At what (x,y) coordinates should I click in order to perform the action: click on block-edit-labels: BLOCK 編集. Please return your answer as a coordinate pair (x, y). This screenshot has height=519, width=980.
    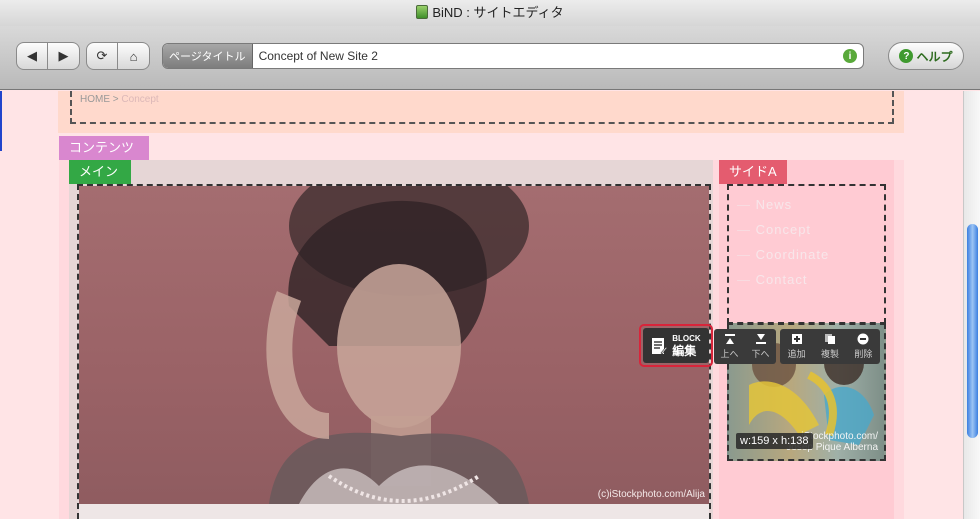
    Looking at the image, I should click on (686, 345).